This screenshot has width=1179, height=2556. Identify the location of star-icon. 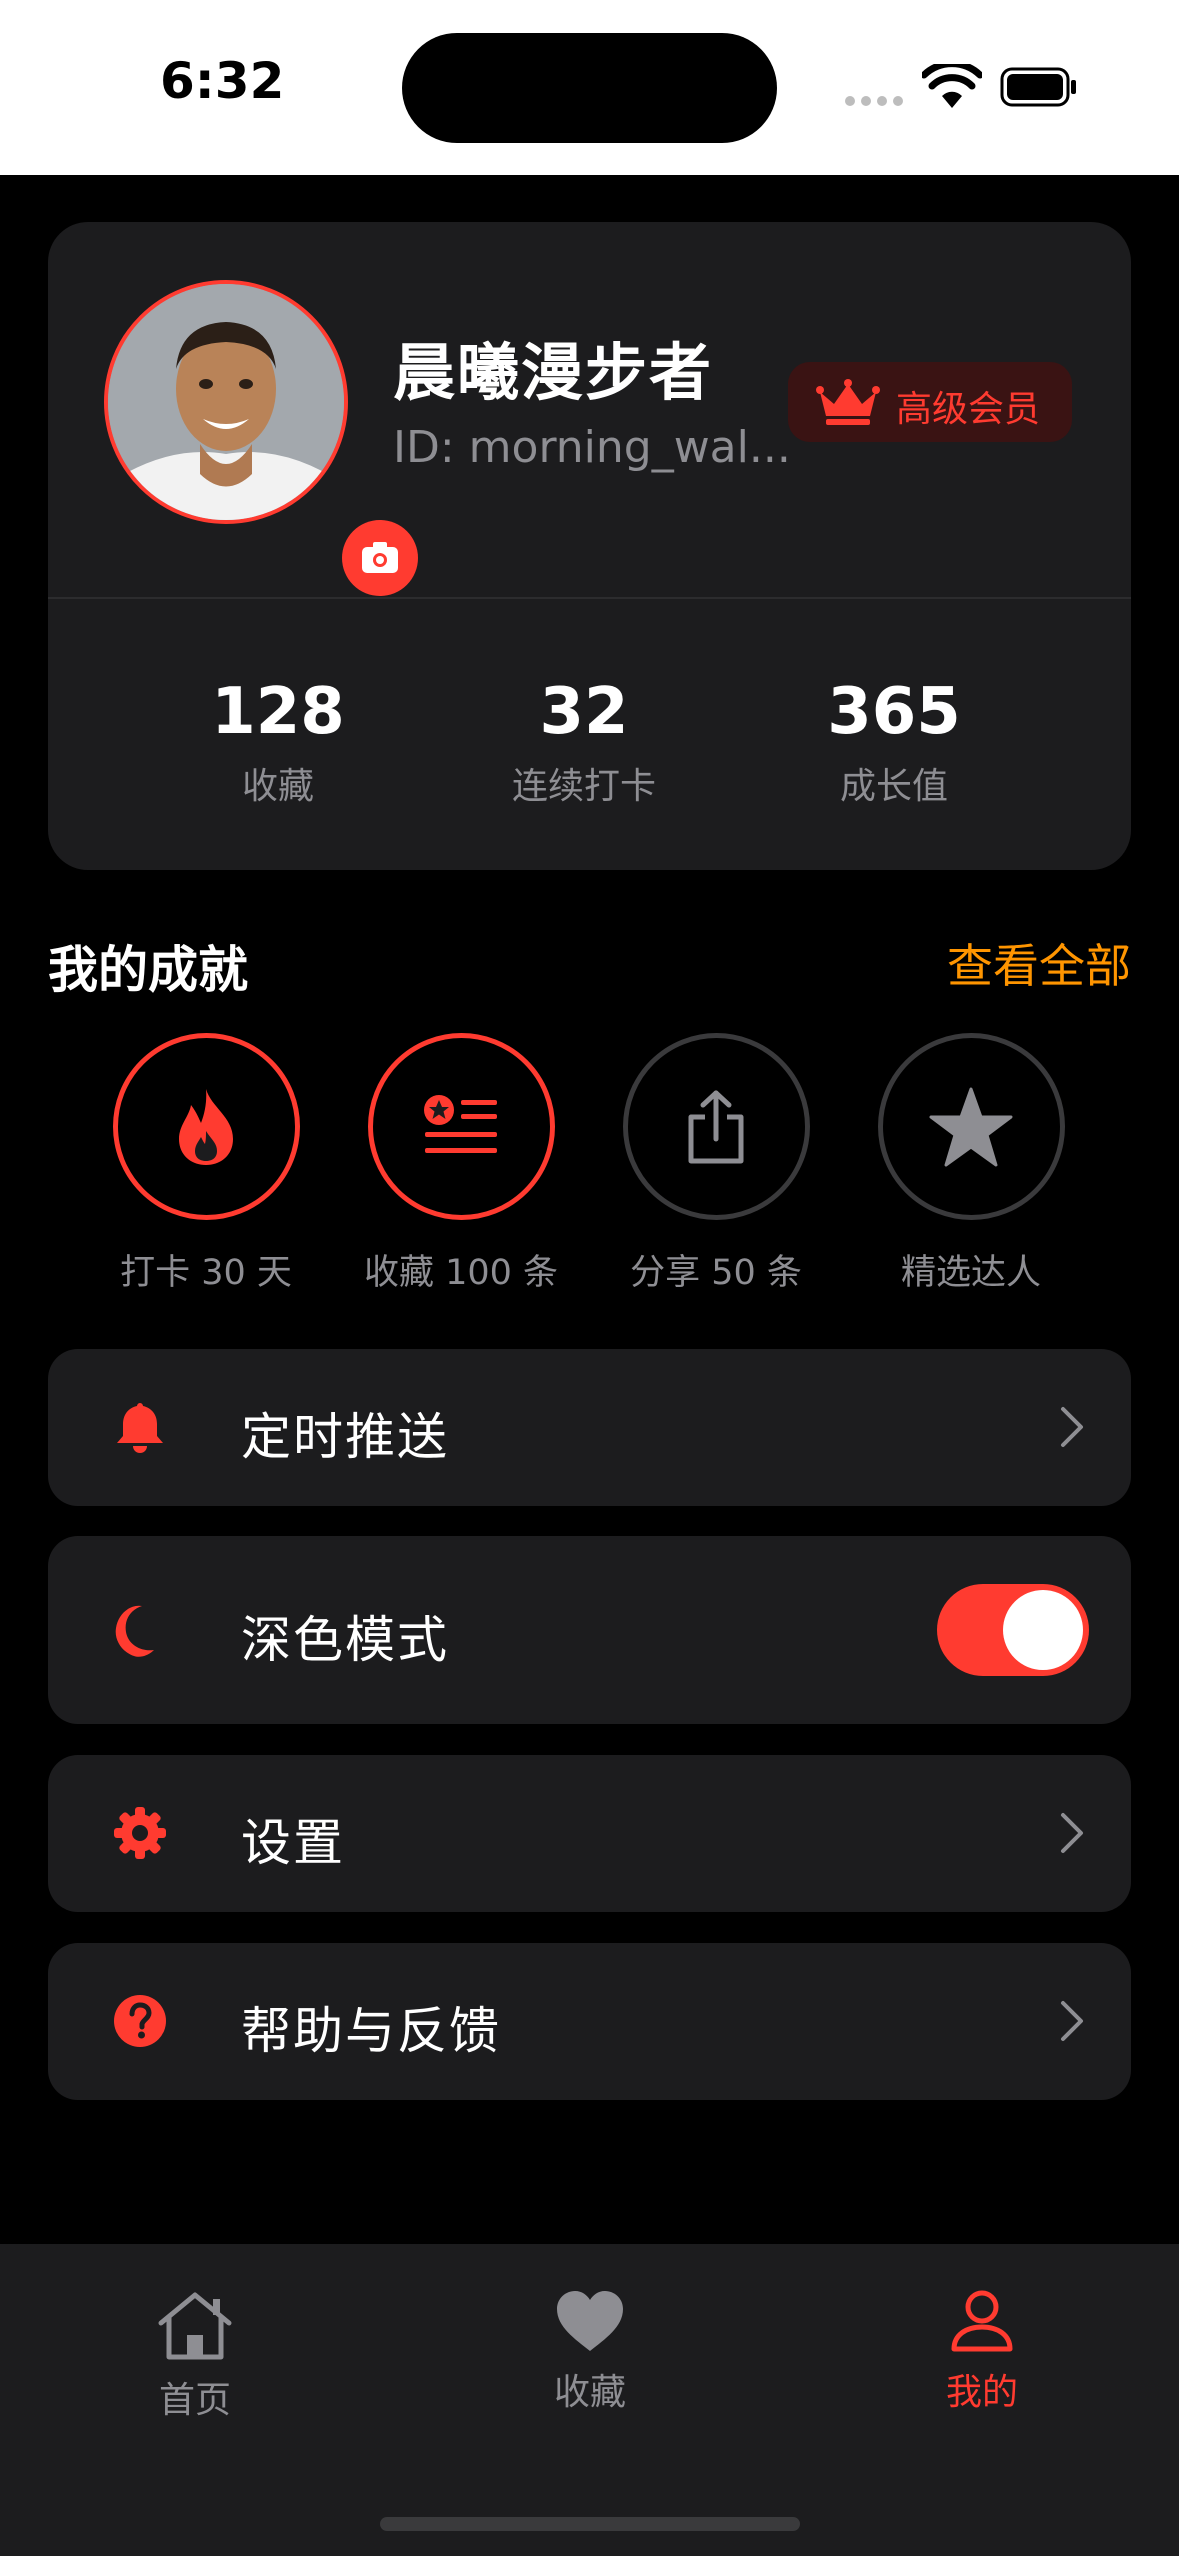
(971, 1126).